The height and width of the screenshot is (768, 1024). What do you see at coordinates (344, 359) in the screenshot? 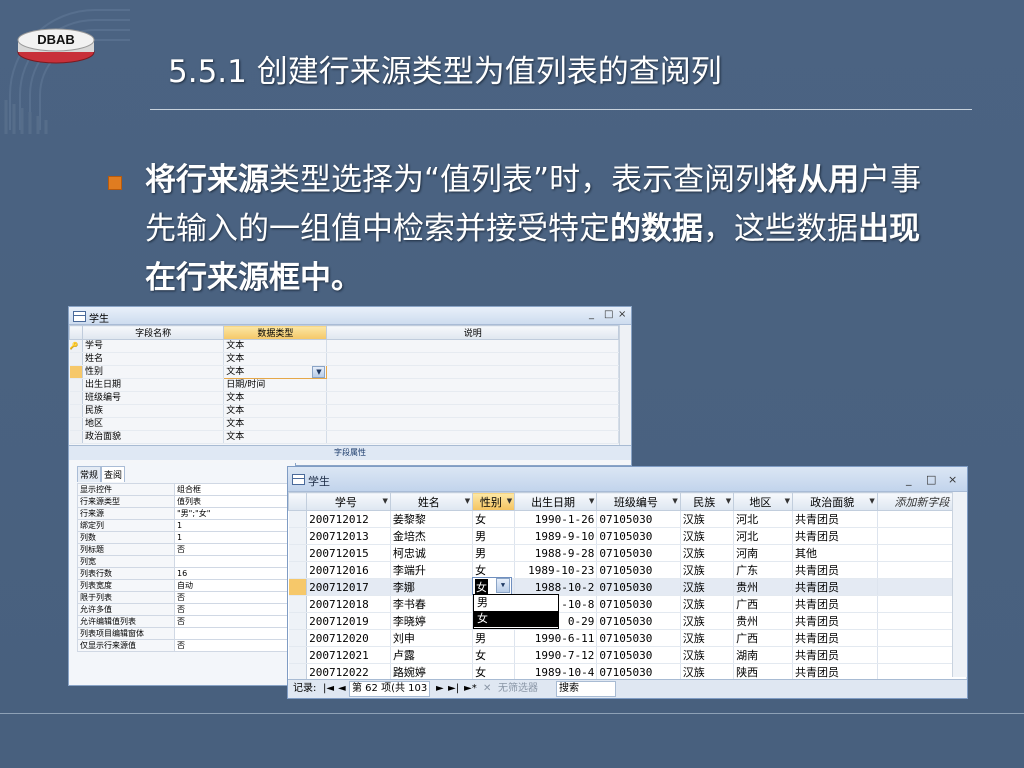
I see `field-row: 姓名 文本` at bounding box center [344, 359].